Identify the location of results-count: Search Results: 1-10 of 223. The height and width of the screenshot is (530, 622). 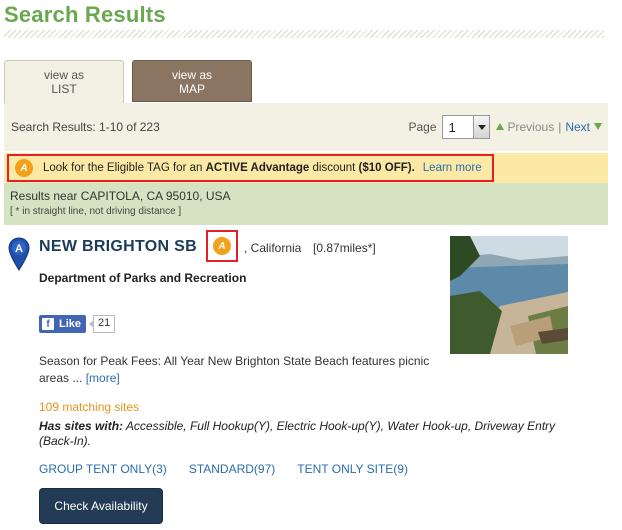
(85, 127).